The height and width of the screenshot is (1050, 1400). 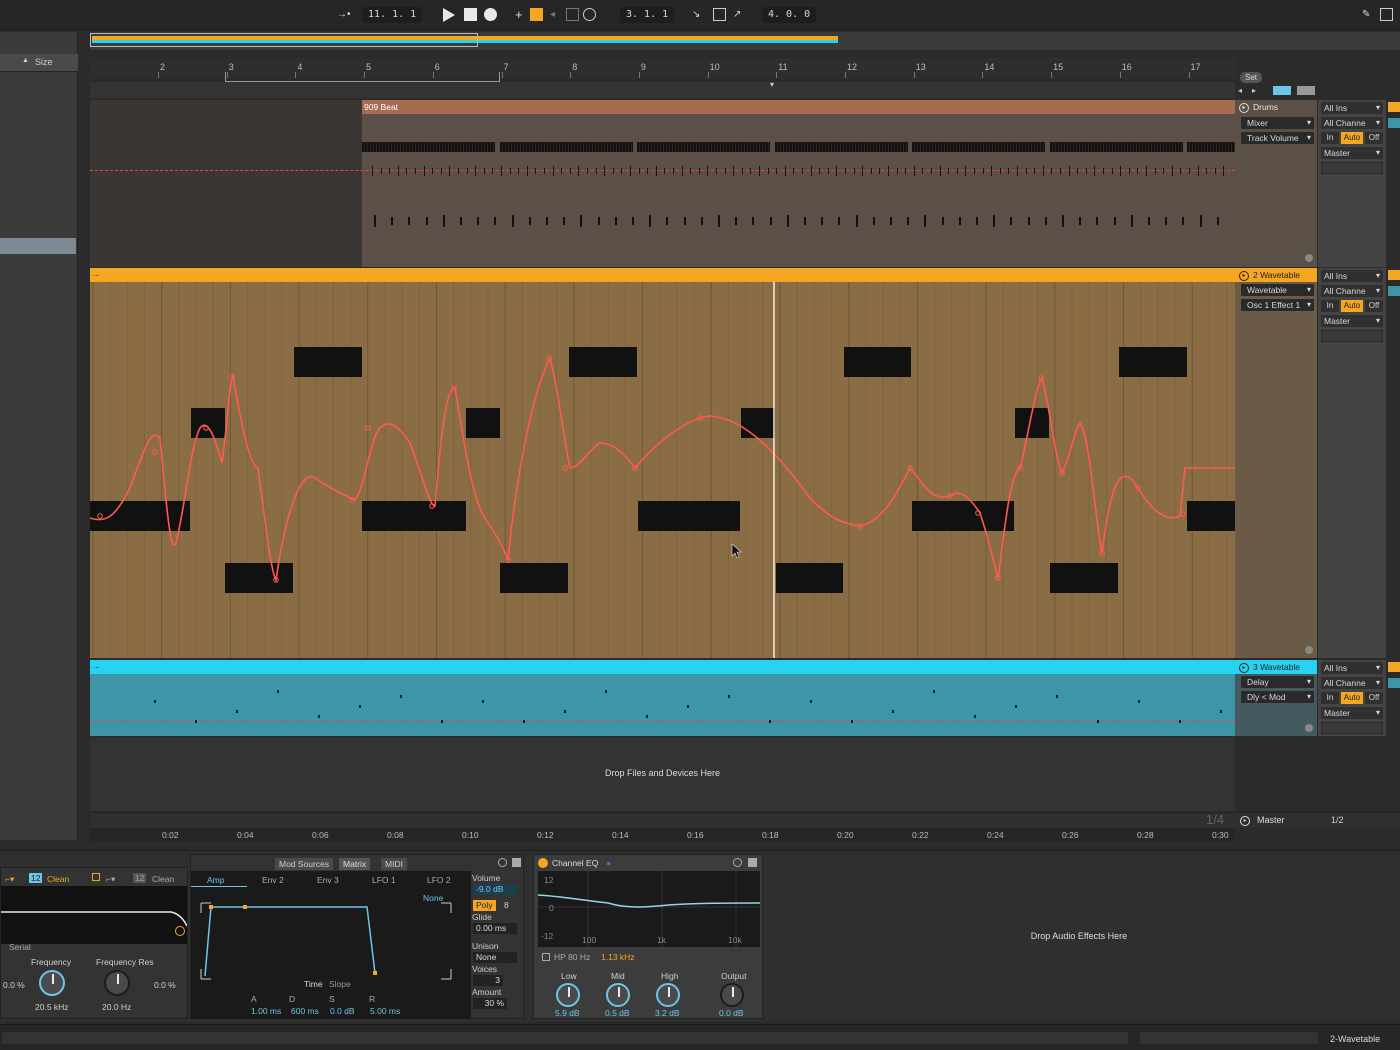 I want to click on hp-toggle, so click(x=546, y=957).